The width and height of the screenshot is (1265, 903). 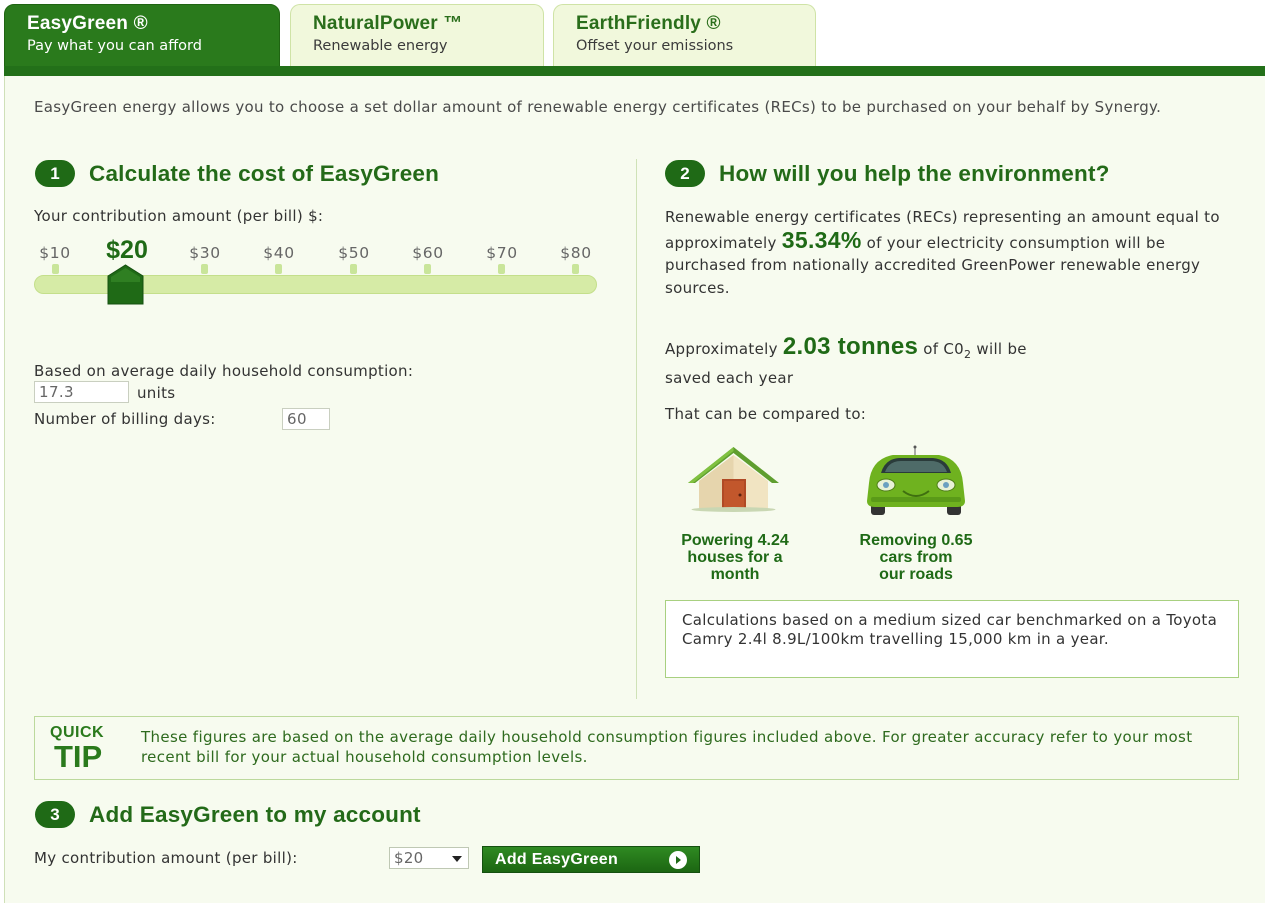 I want to click on cars-comparison: Removing 0.65 cars from our roads, so click(x=916, y=557).